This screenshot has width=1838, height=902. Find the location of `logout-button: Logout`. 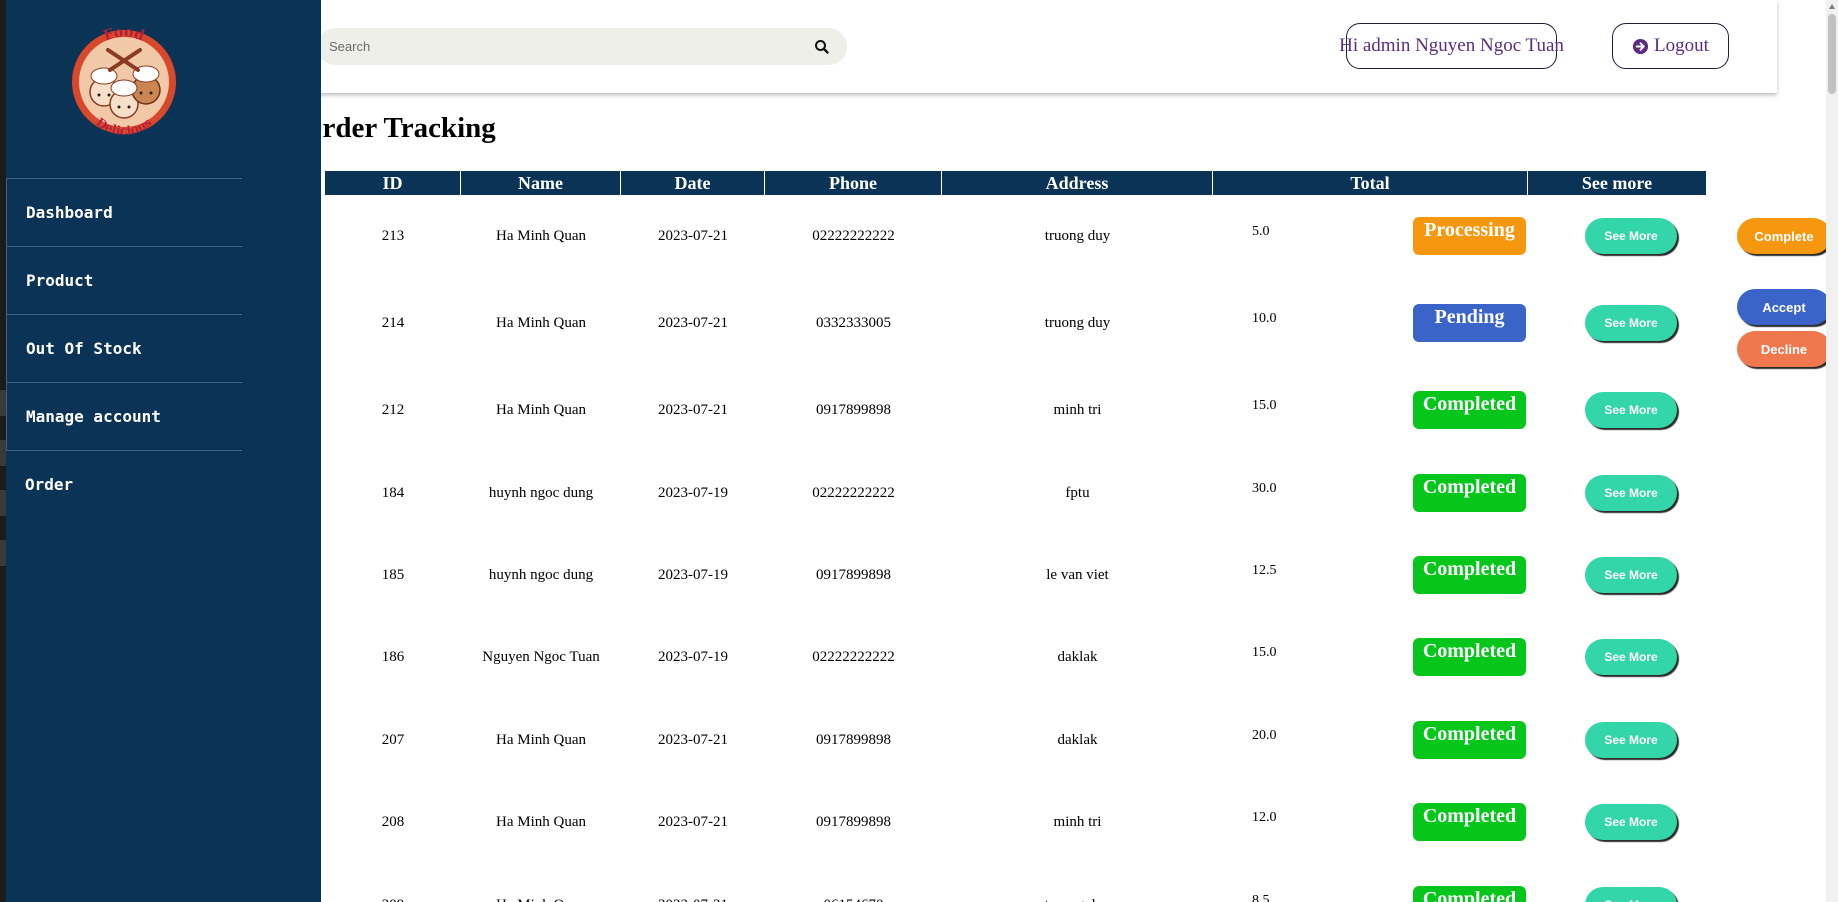

logout-button: Logout is located at coordinates (1670, 46).